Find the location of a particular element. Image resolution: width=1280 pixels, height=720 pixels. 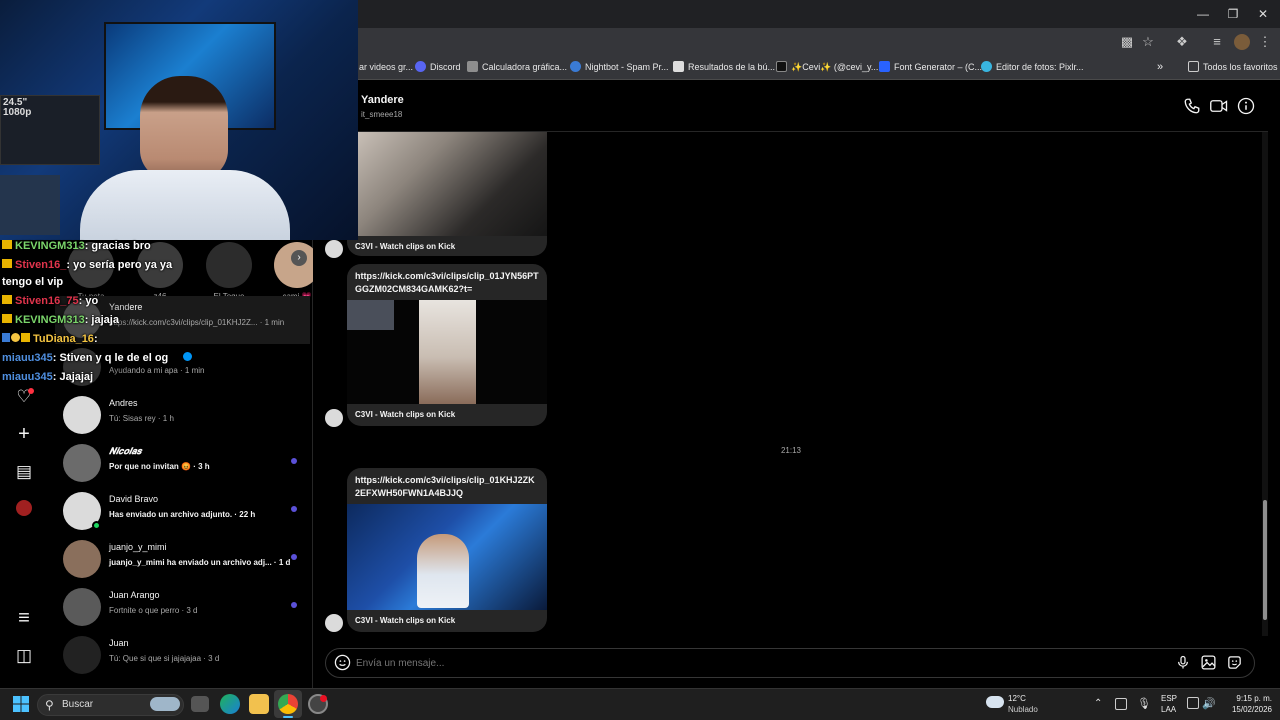

install-app-icon: ▩ is located at coordinates (1127, 42).